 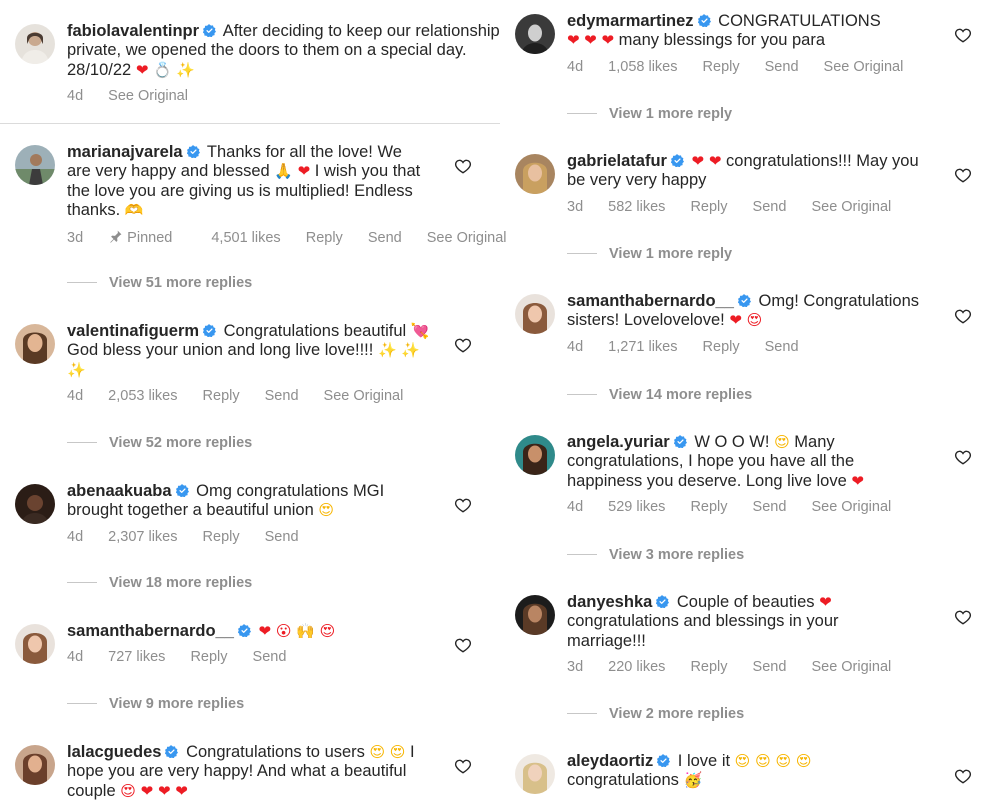 What do you see at coordinates (133, 331) in the screenshot?
I see `username: valentinafiguerm` at bounding box center [133, 331].